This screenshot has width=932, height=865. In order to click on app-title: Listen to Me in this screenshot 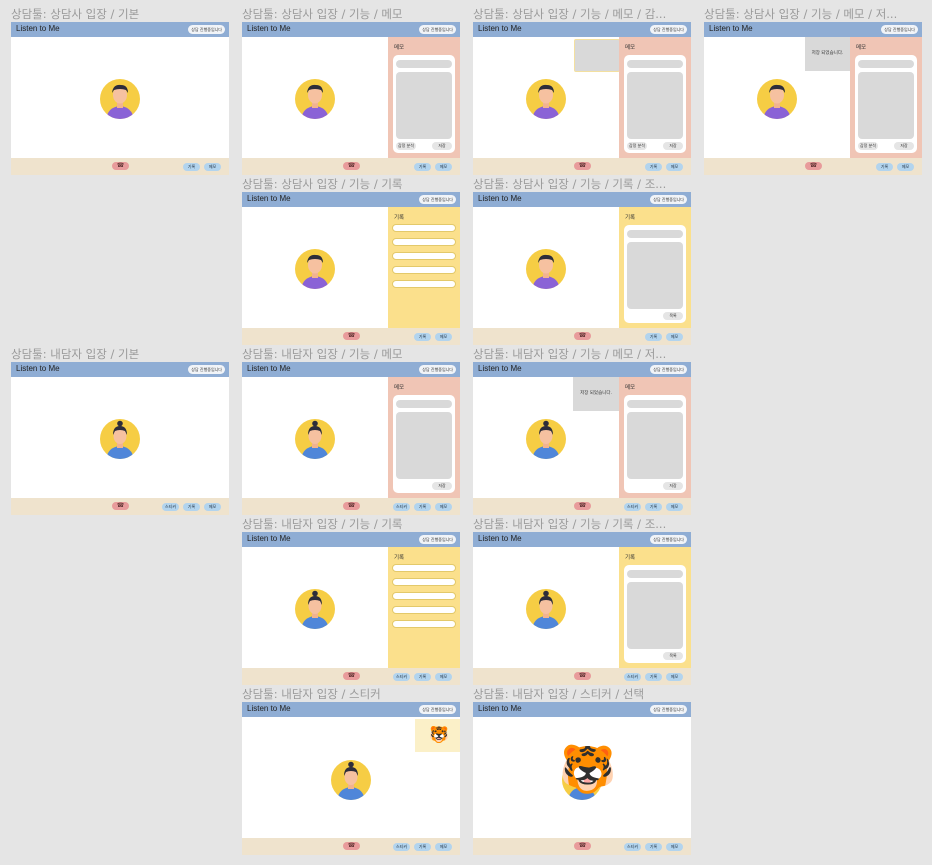, I will do `click(38, 28)`.